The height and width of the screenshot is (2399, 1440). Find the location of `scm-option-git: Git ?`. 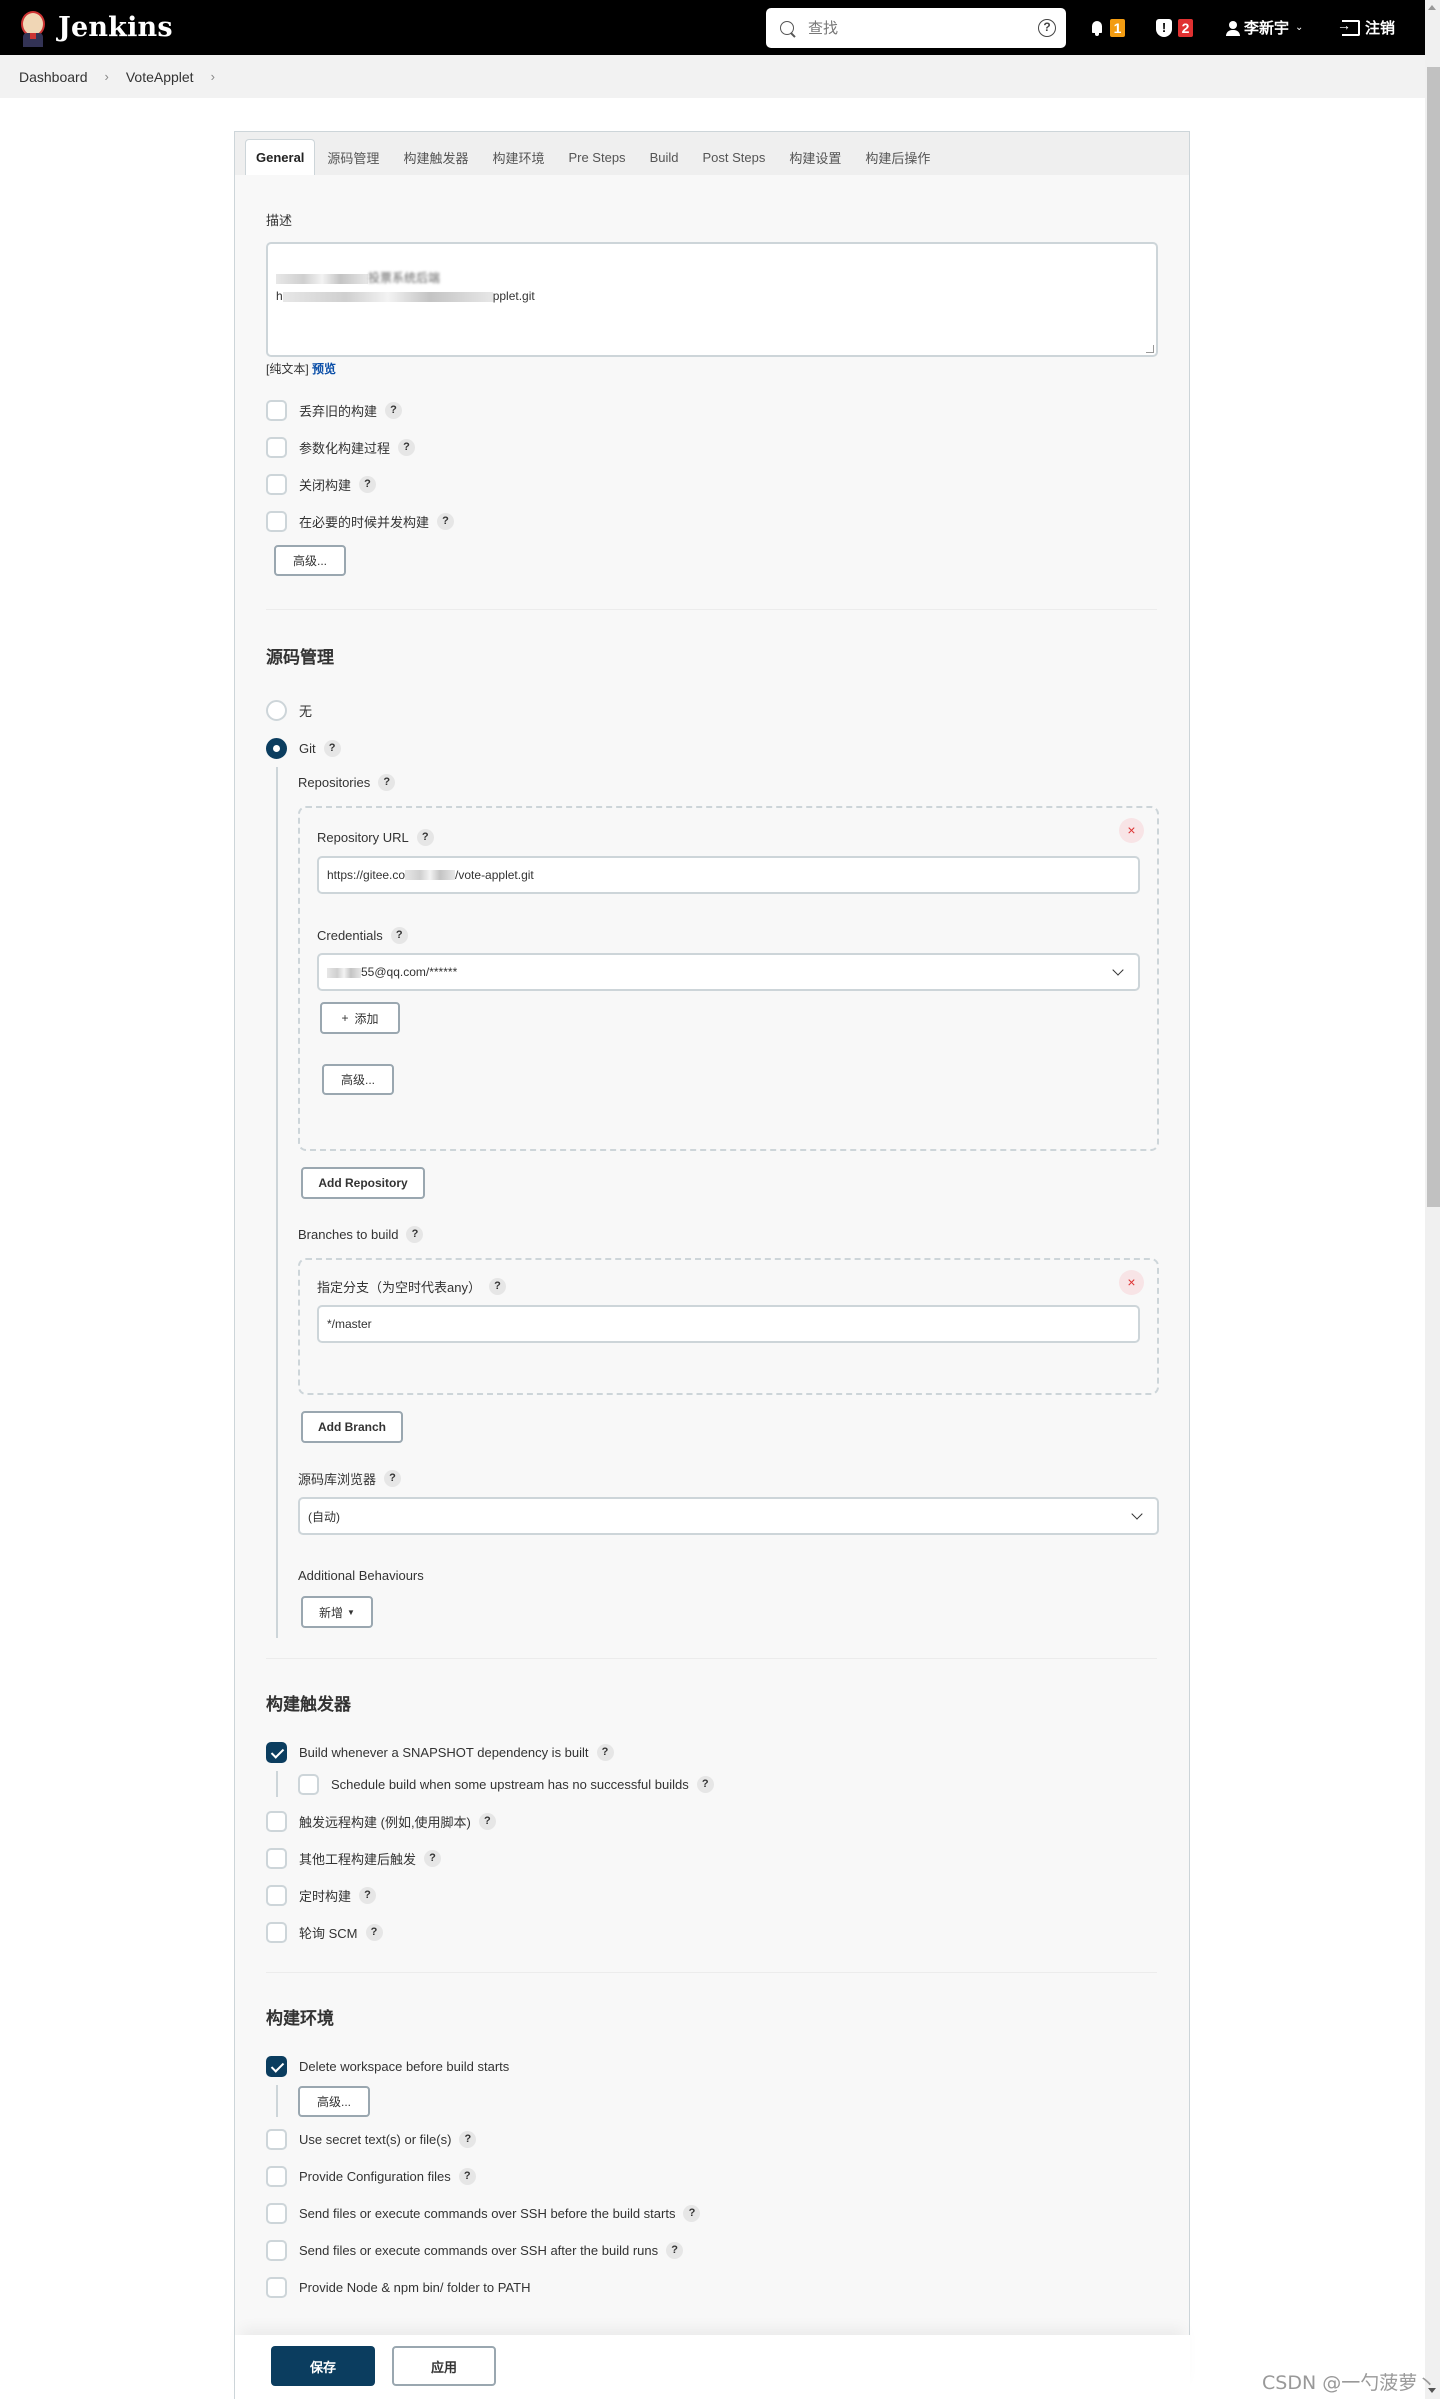

scm-option-git: Git ? is located at coordinates (711, 748).